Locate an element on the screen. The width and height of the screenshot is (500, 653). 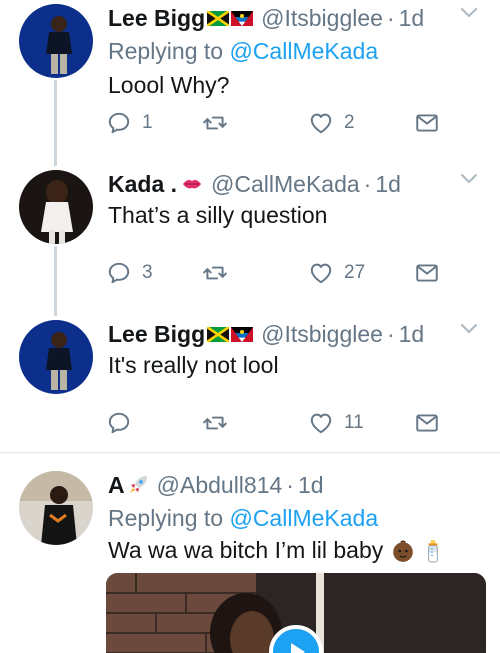
tweet-header: A @Abdull814 · 1d is located at coordinates (216, 485).